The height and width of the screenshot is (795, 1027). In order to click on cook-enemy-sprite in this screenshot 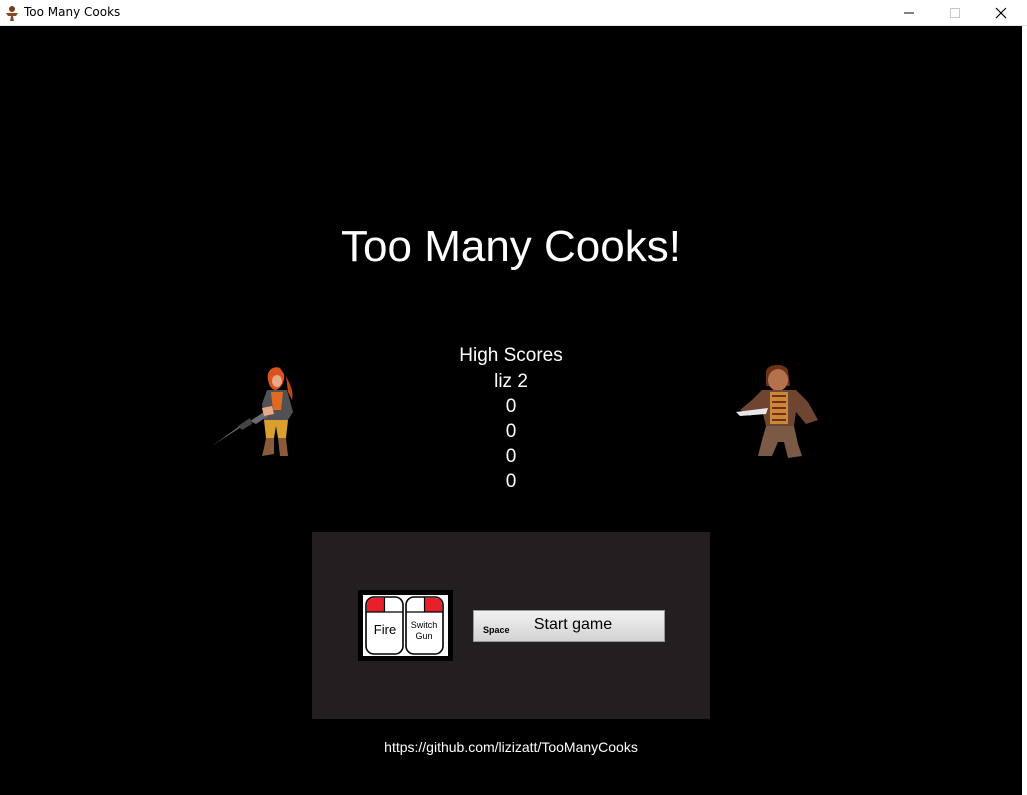, I will do `click(777, 411)`.